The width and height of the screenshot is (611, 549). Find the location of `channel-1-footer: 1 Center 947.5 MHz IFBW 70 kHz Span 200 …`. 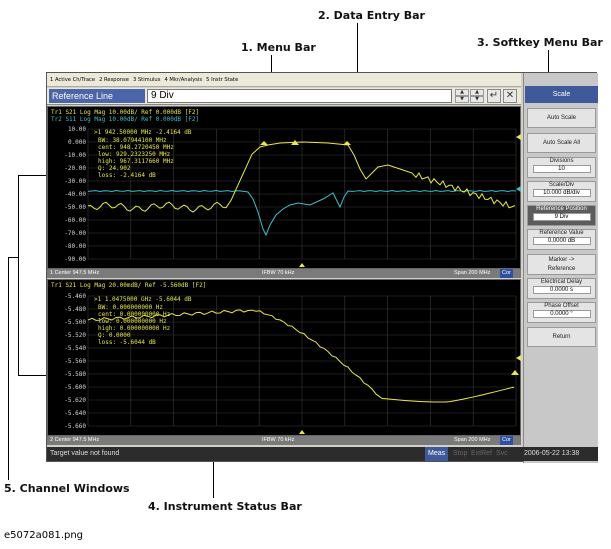

channel-1-footer: 1 Center 947.5 MHz IFBW 70 kHz Span 200 … is located at coordinates (284, 273).